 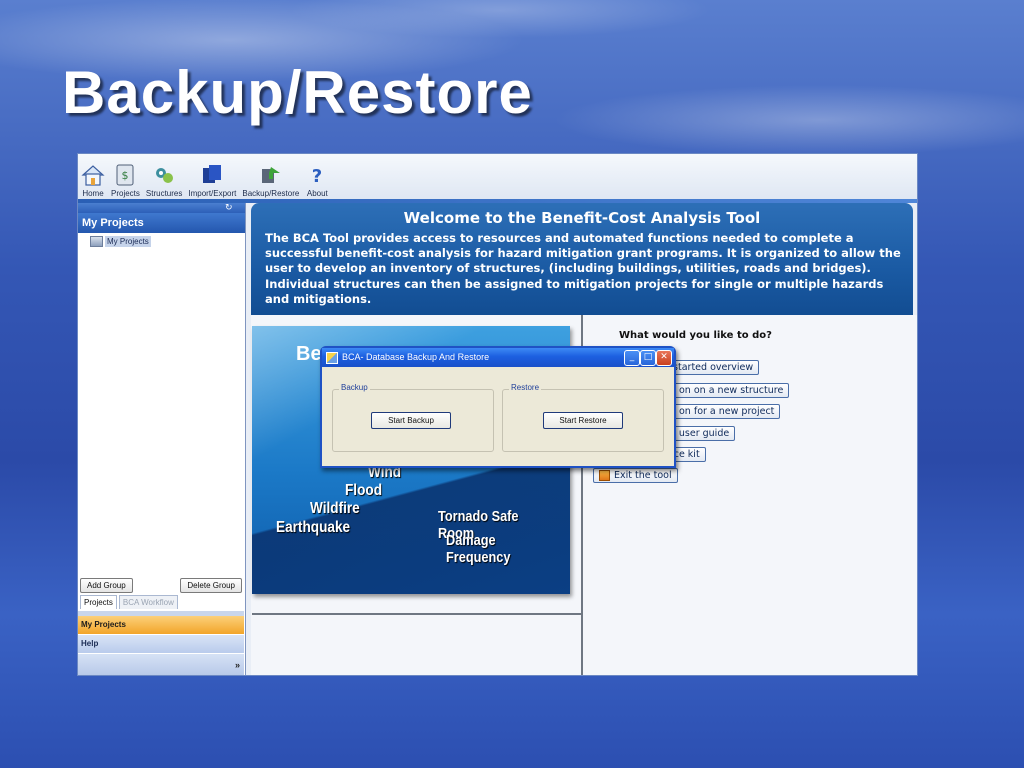 I want to click on tab-projects: Projects, so click(x=98, y=602).